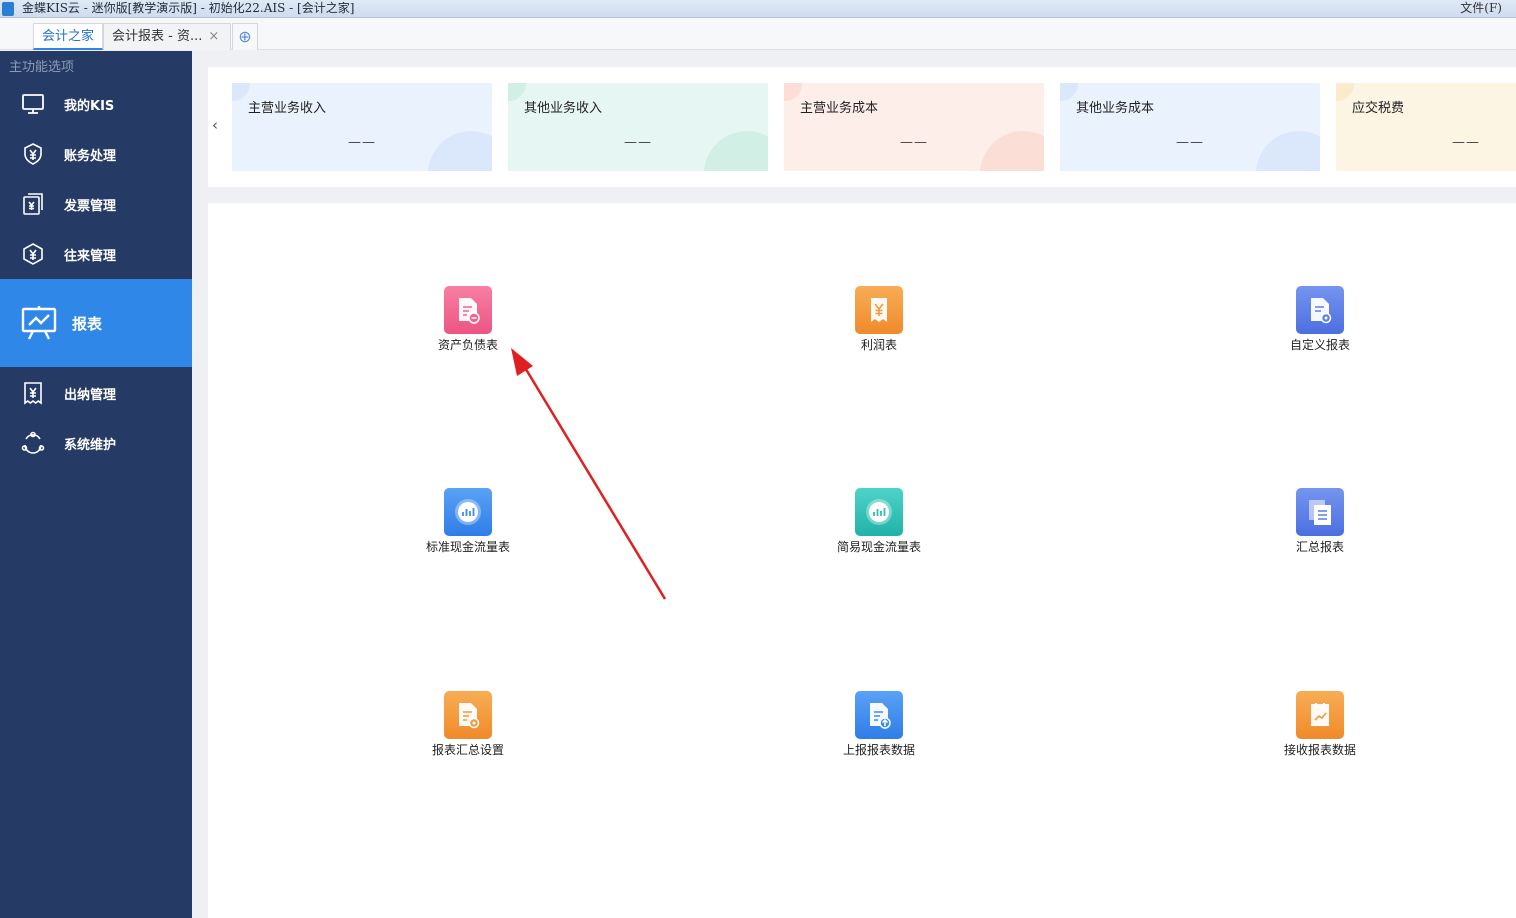  I want to click on monitor-icon, so click(33, 104).